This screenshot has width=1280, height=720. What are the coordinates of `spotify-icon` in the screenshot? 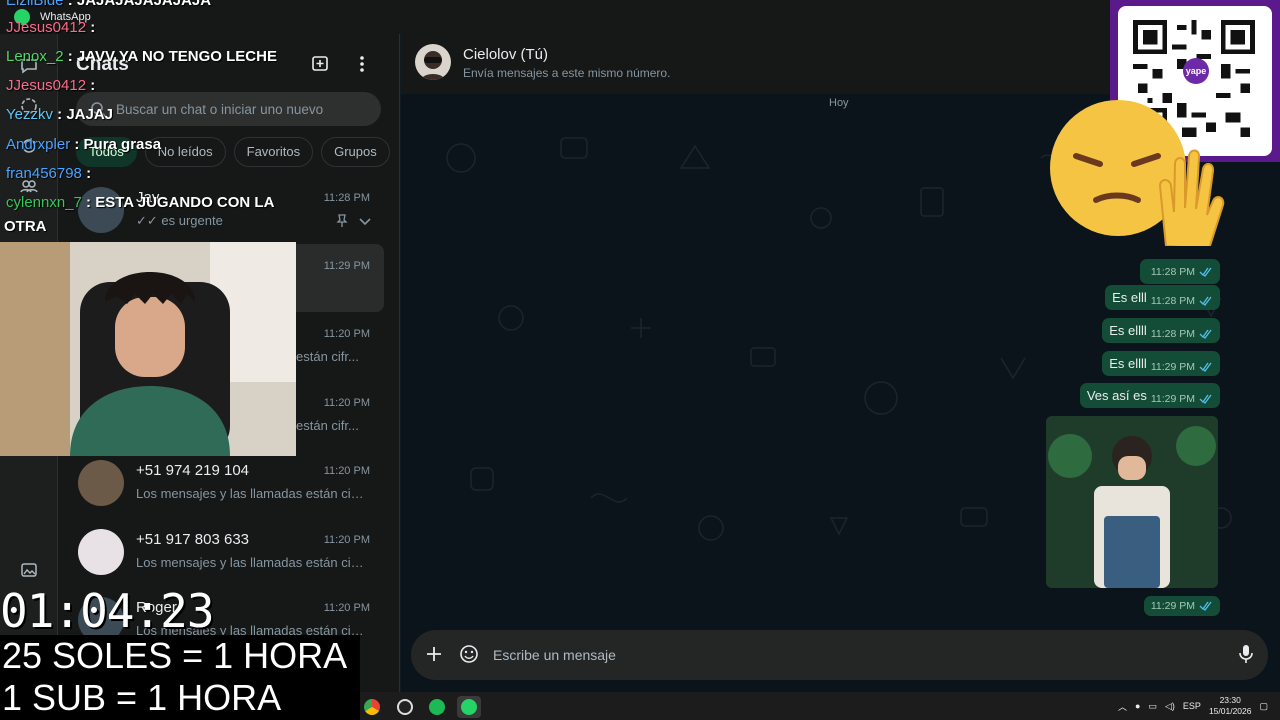 It's located at (437, 707).